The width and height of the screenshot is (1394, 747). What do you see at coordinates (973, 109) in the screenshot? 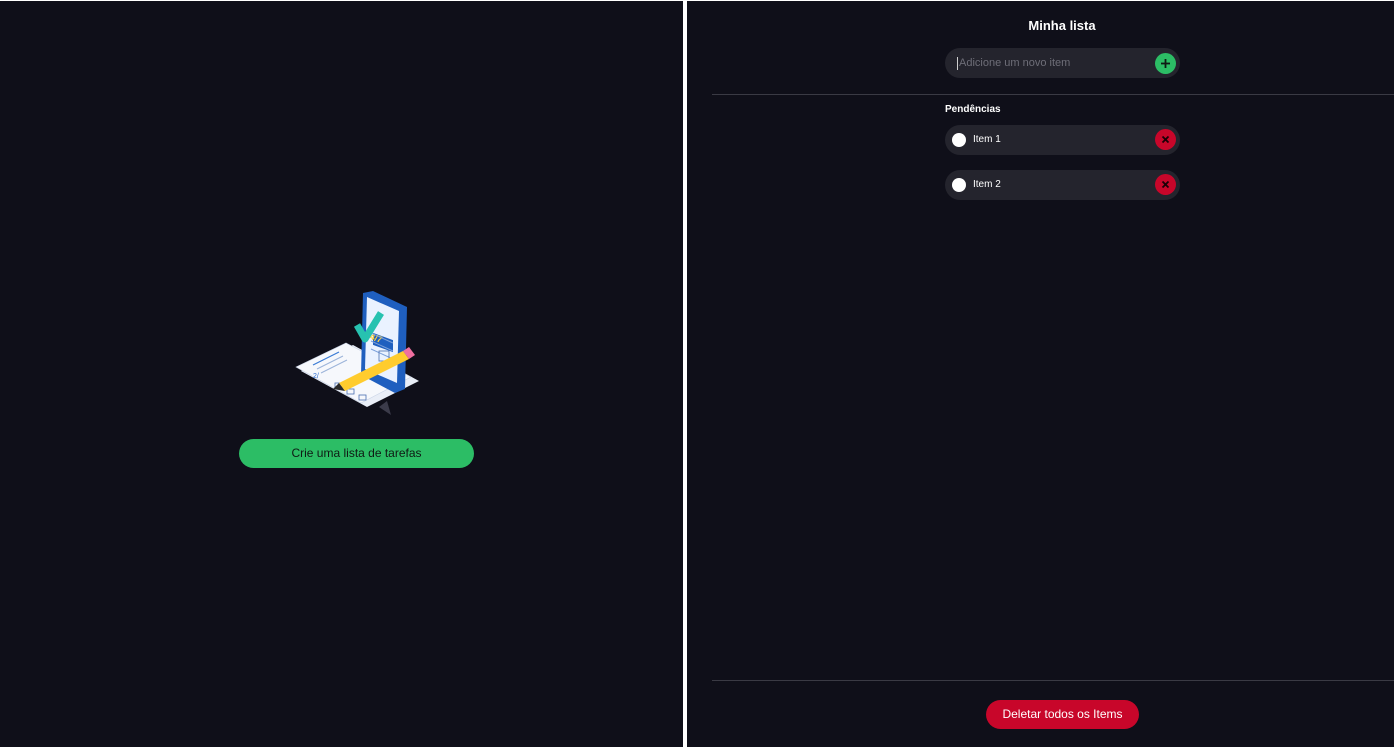
I see `pending-section-label: Pendências` at bounding box center [973, 109].